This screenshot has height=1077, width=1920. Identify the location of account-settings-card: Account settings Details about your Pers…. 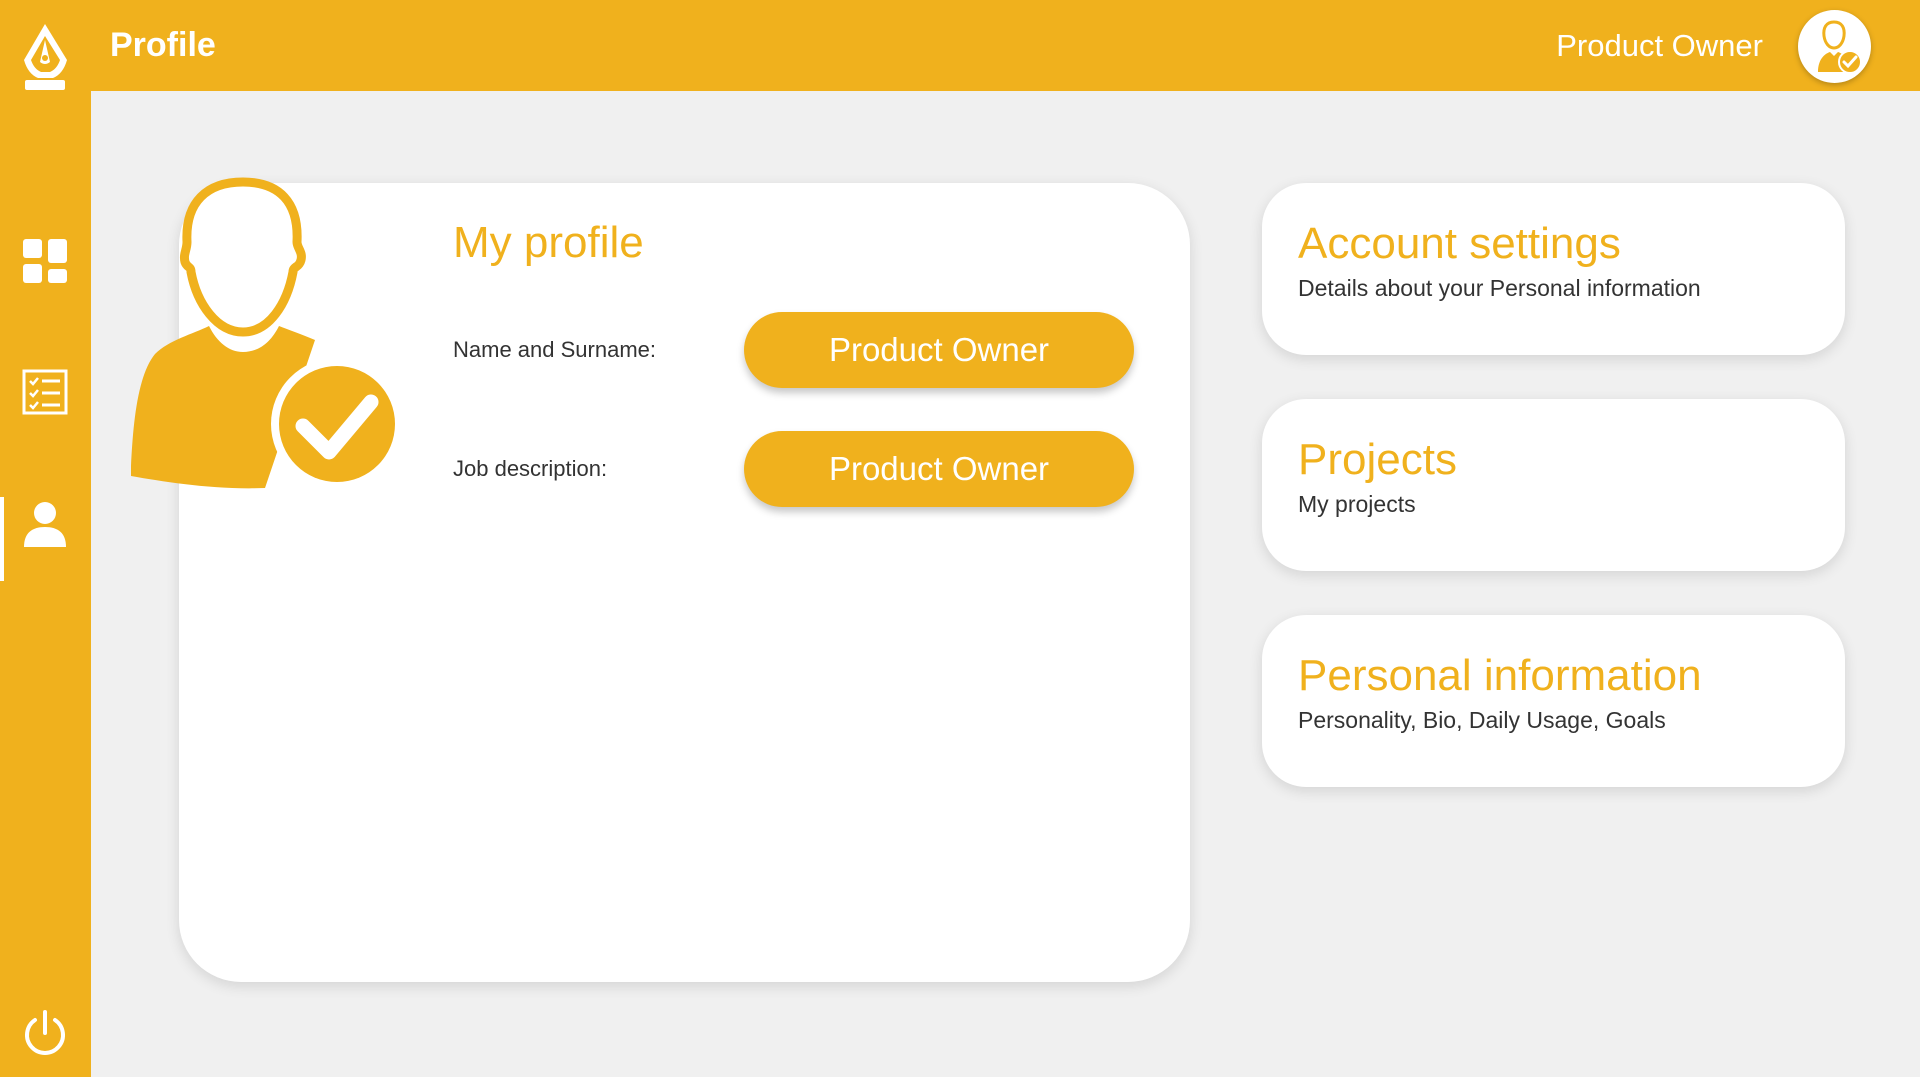
(1553, 269).